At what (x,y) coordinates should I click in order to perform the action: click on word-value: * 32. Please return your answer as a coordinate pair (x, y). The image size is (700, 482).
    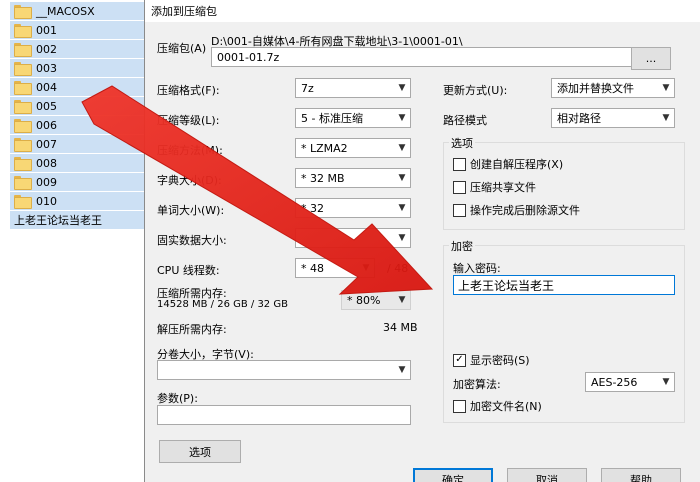
    Looking at the image, I should click on (312, 208).